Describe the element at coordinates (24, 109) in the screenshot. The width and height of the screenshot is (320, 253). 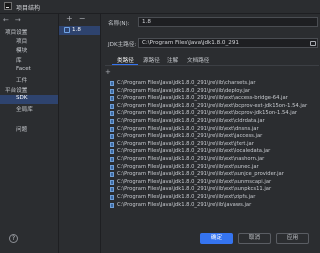
I see `nav-item-global-libraries: 全局库` at that location.